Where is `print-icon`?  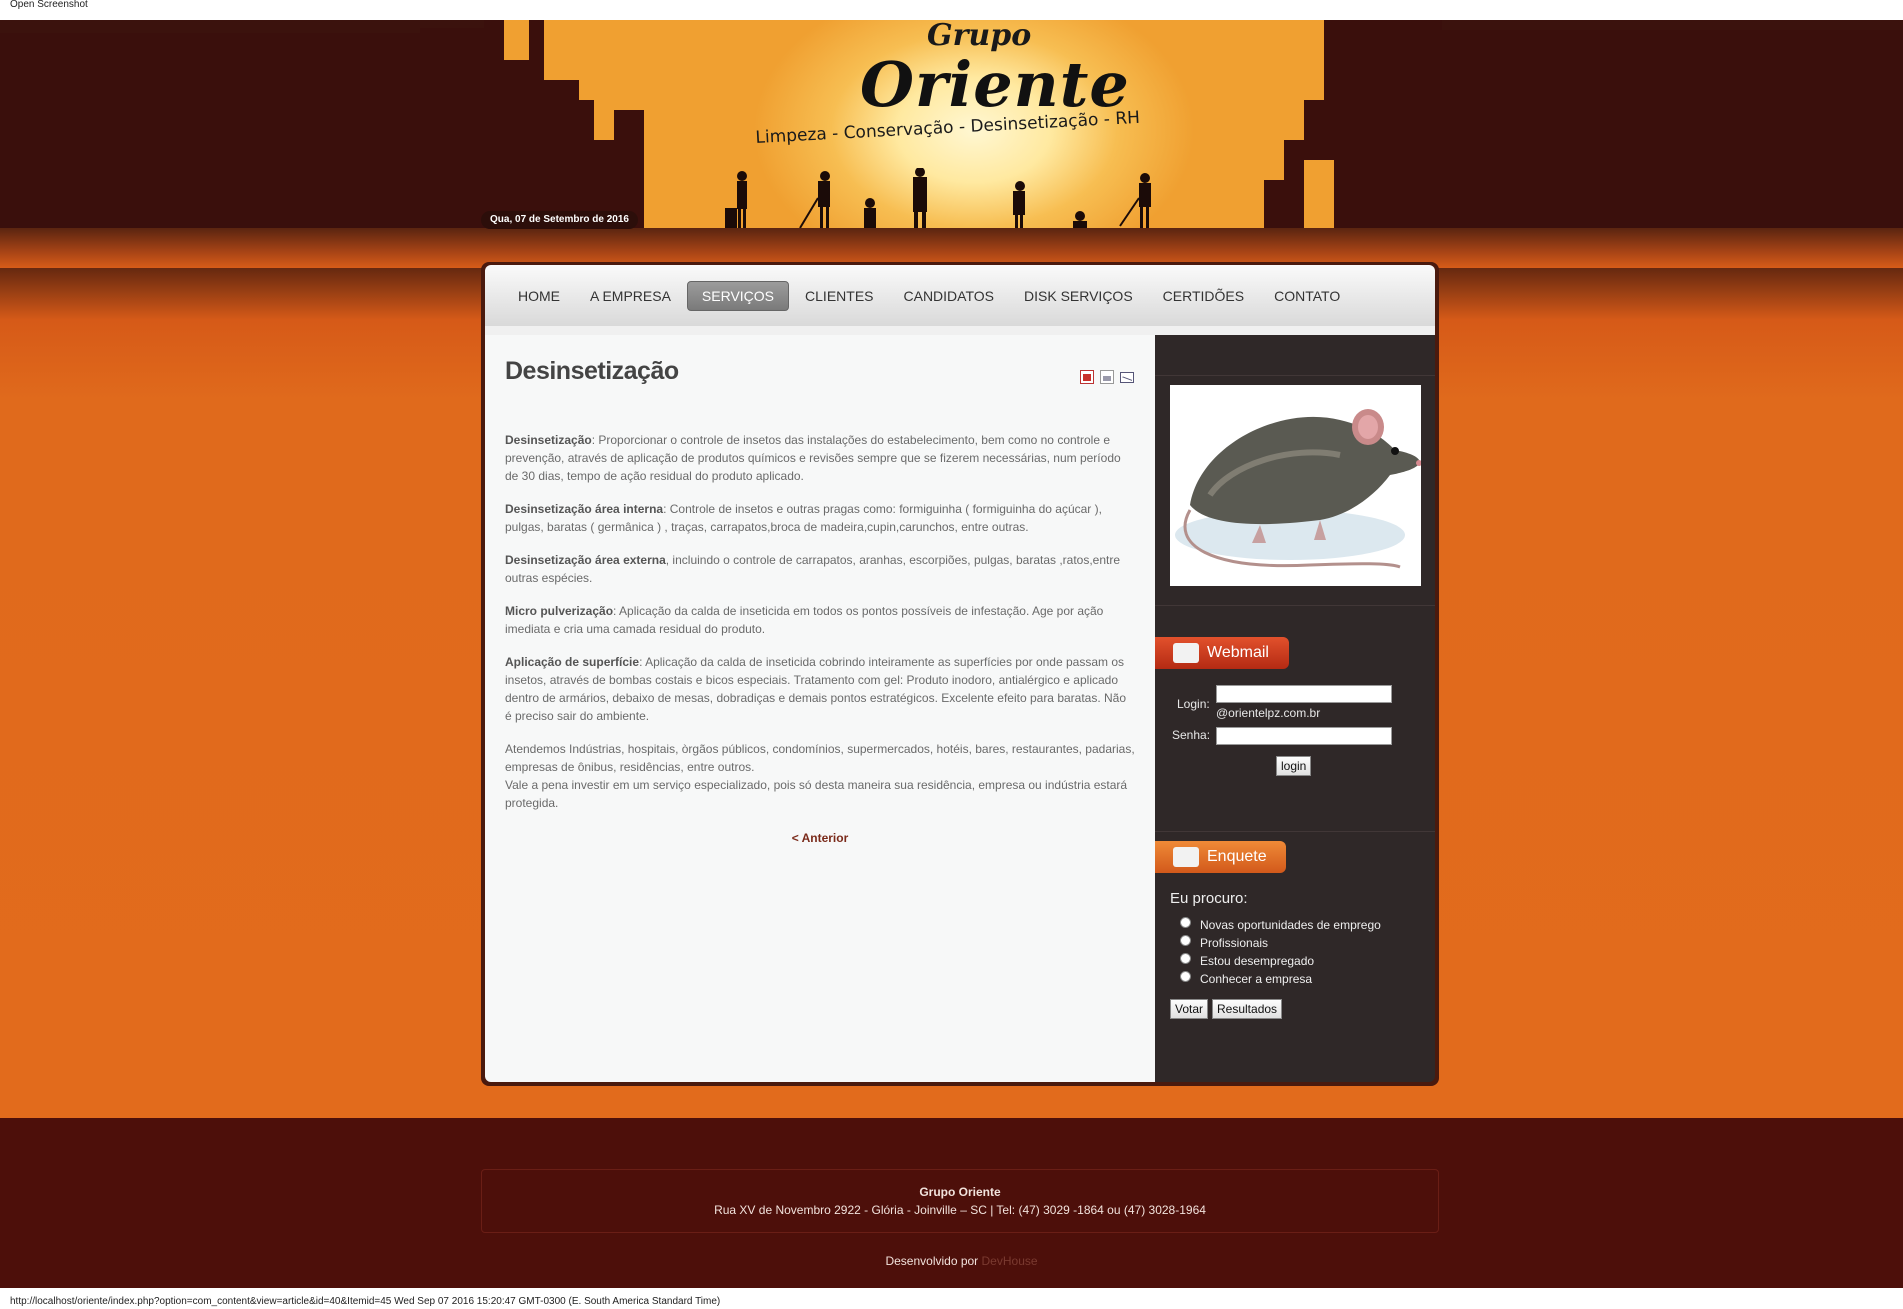
print-icon is located at coordinates (1107, 377).